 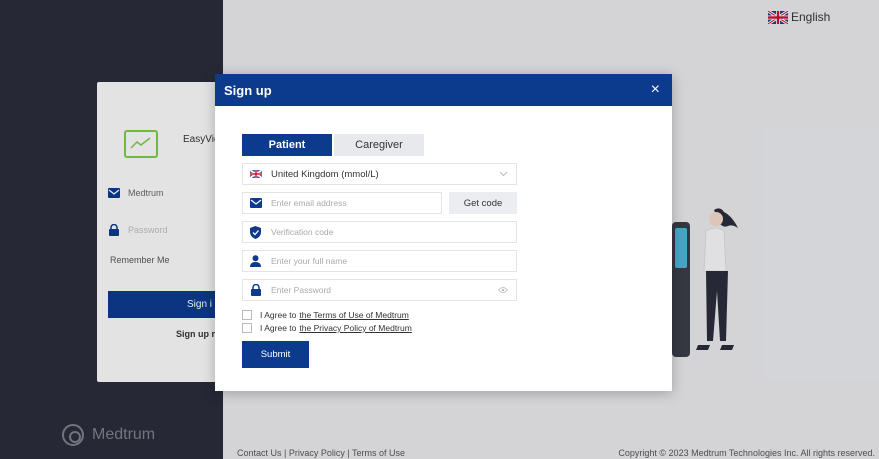 What do you see at coordinates (379, 261) in the screenshot?
I see `full-name-field: Enter your full name` at bounding box center [379, 261].